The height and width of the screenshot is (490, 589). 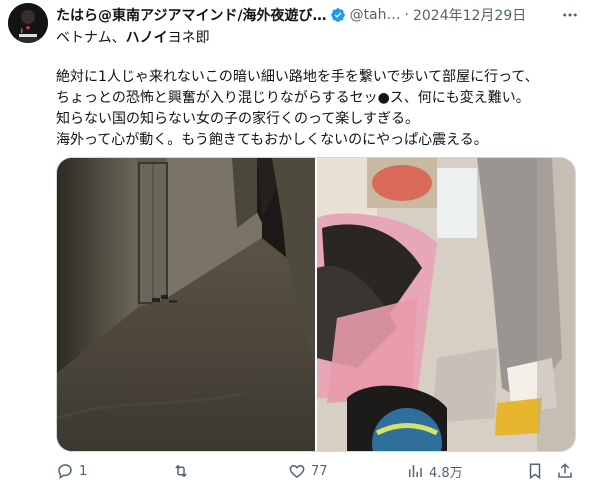 I want to click on verified-badge-icon, so click(x=338, y=15).